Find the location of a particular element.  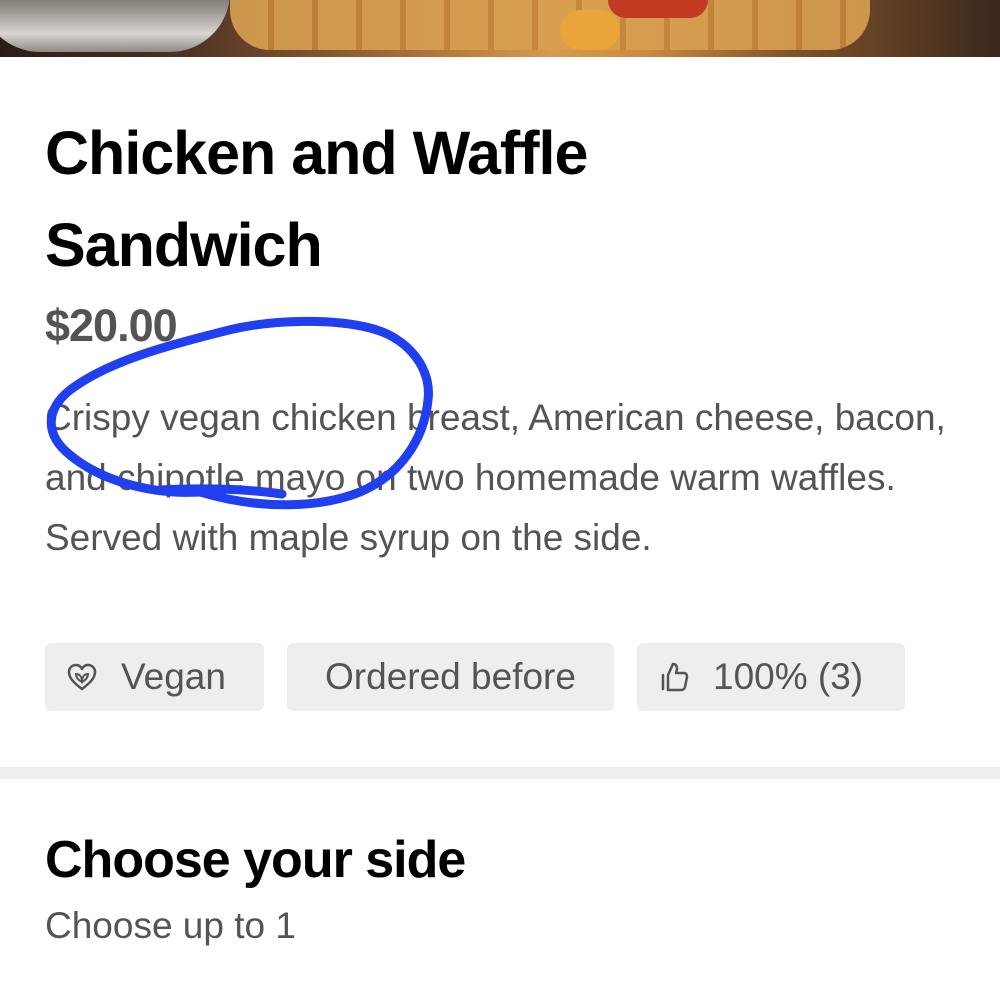

vegan-label: Vegan is located at coordinates (173, 676).